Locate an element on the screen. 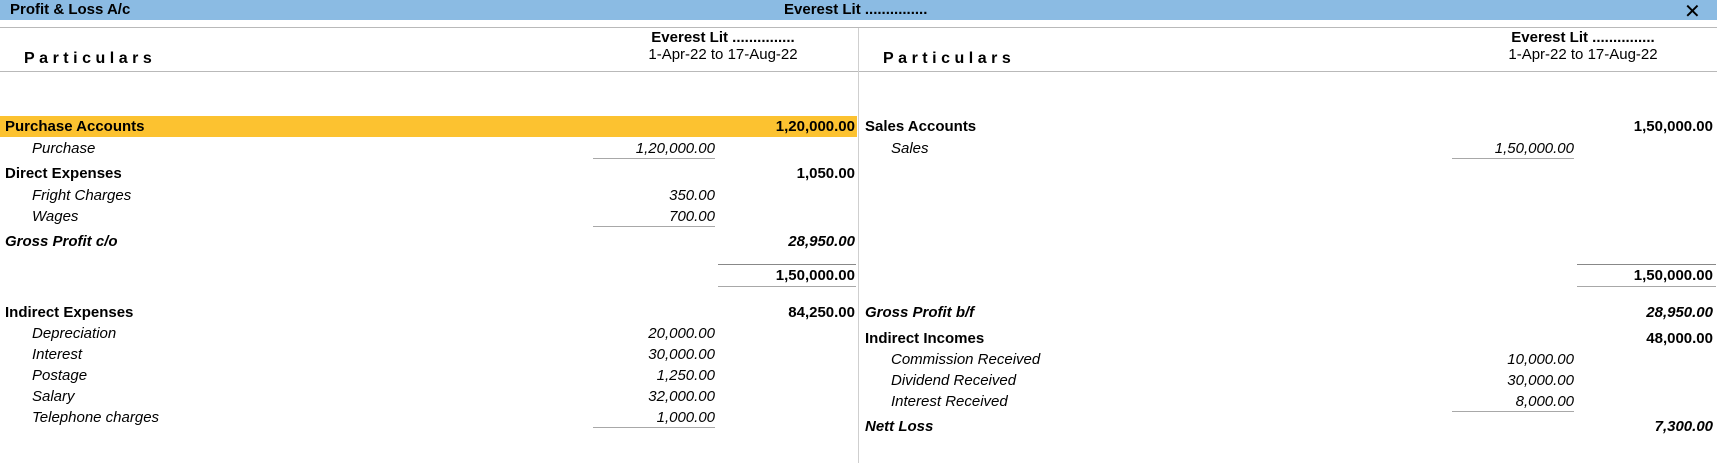 The image size is (1717, 463). right-subtotal: 1,50,000.00 is located at coordinates (1673, 275).